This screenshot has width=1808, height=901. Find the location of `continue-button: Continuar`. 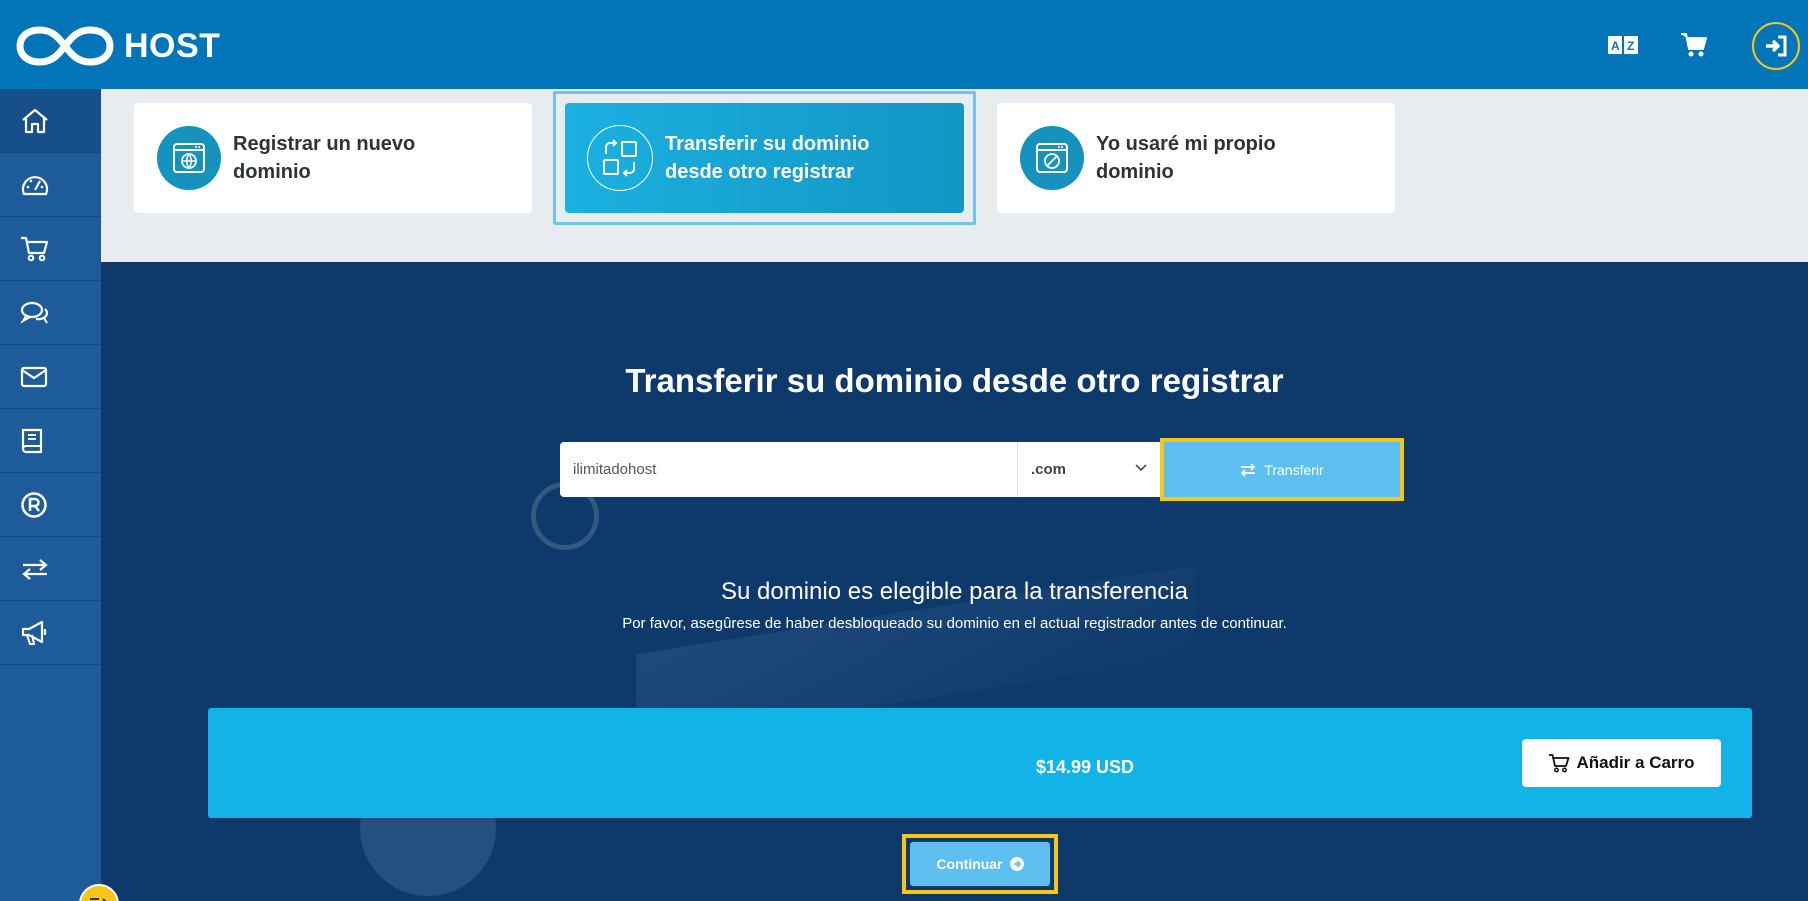

continue-button: Continuar is located at coordinates (980, 864).